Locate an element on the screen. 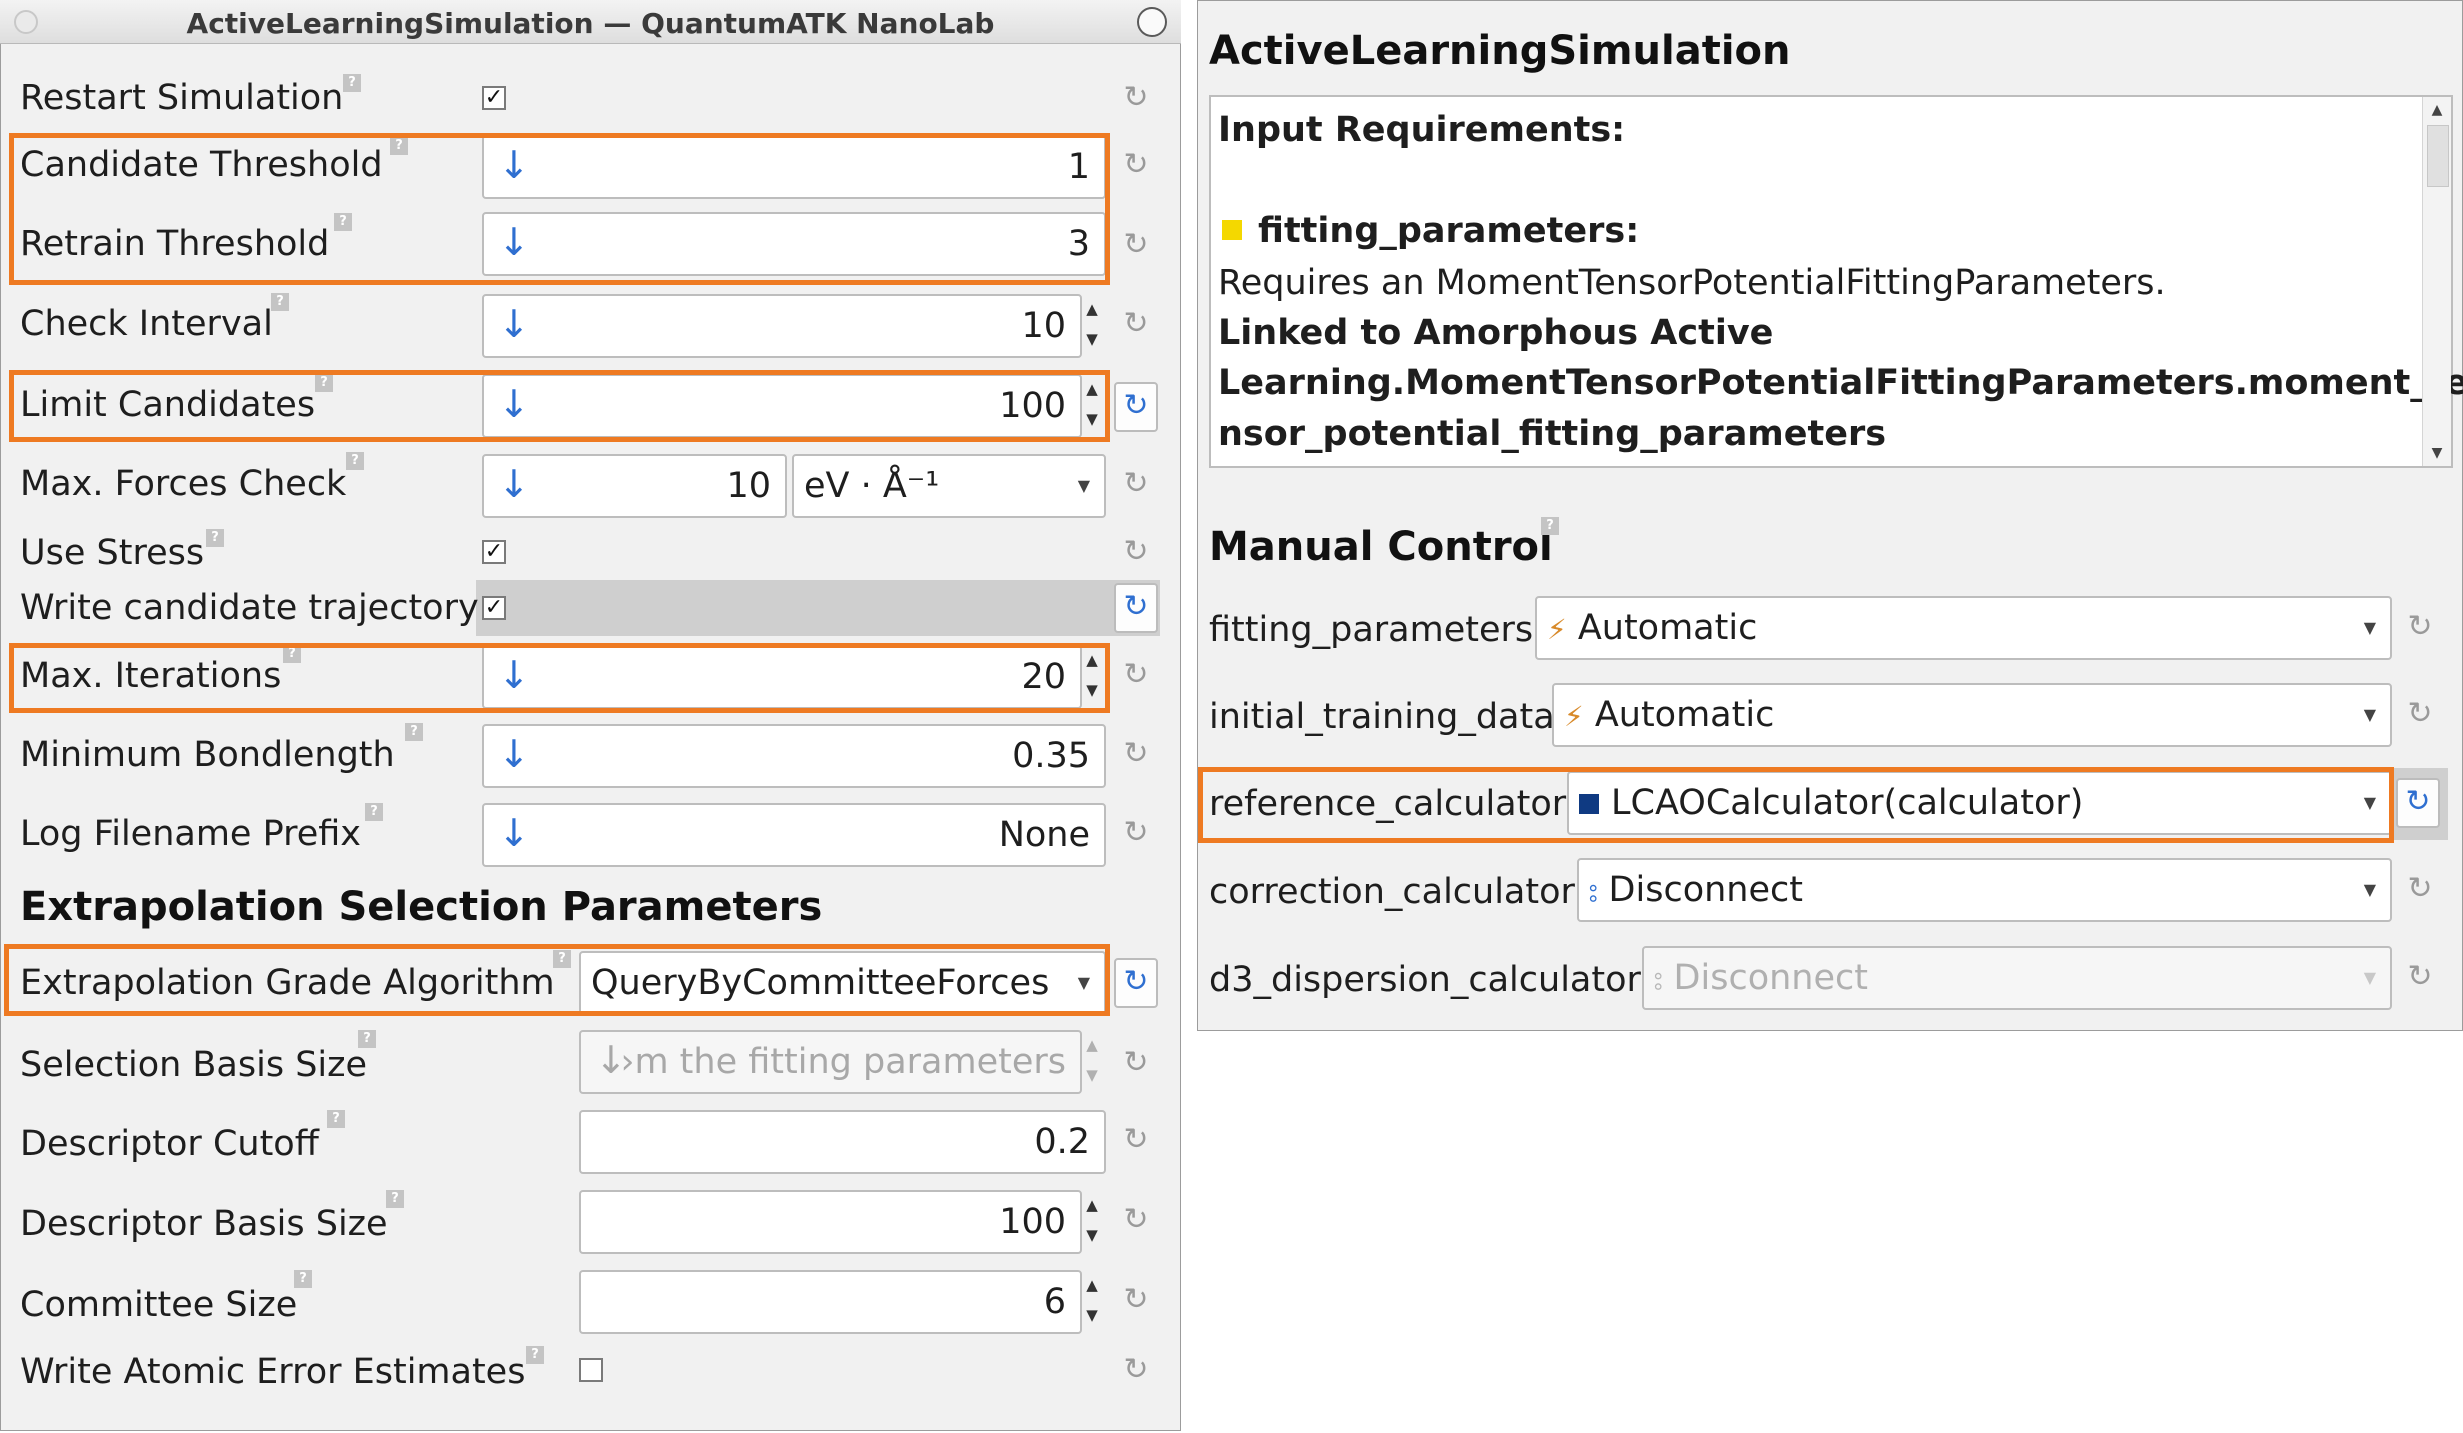  info-scrollbar: ▲ ▼ is located at coordinates (2436, 281).